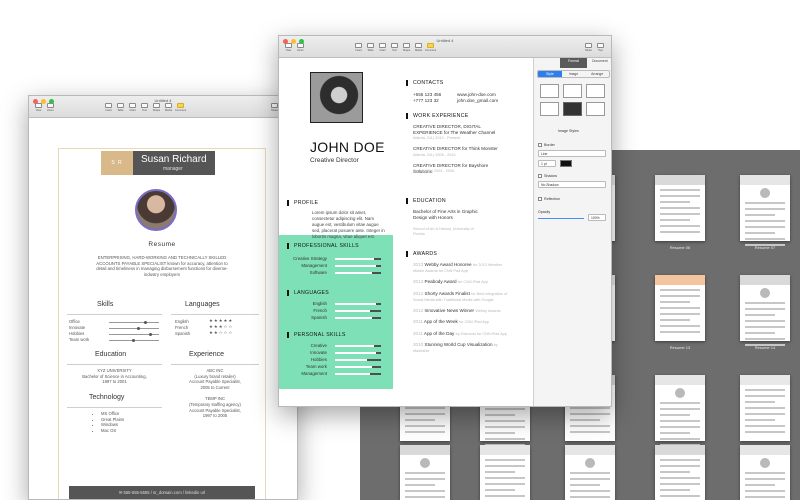  I want to click on reflection-checkbox, so click(540, 199).